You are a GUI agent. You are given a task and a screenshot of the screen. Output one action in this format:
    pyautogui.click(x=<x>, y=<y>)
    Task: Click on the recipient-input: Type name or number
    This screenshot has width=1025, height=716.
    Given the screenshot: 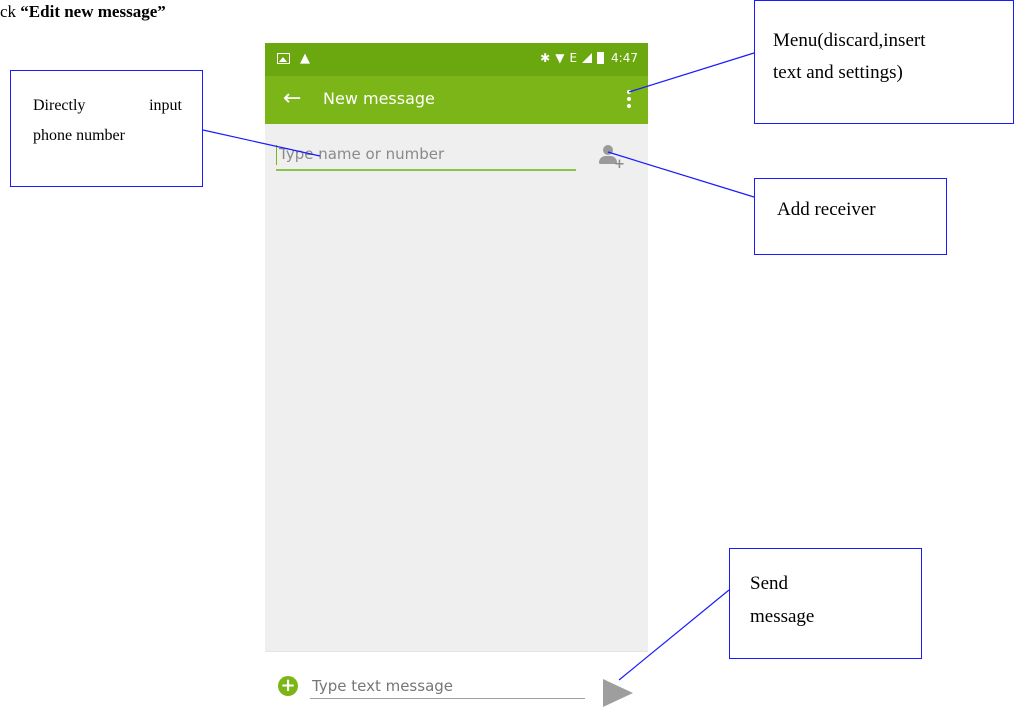 What is the action you would take?
    pyautogui.click(x=426, y=157)
    